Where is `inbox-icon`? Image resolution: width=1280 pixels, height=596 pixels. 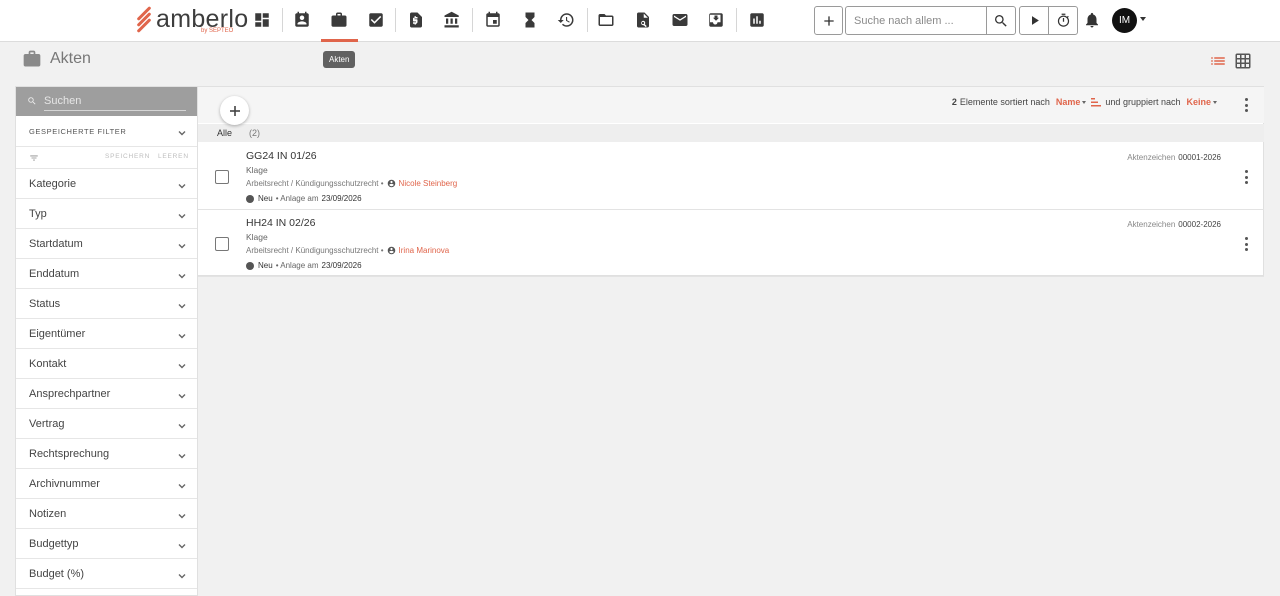 inbox-icon is located at coordinates (716, 20).